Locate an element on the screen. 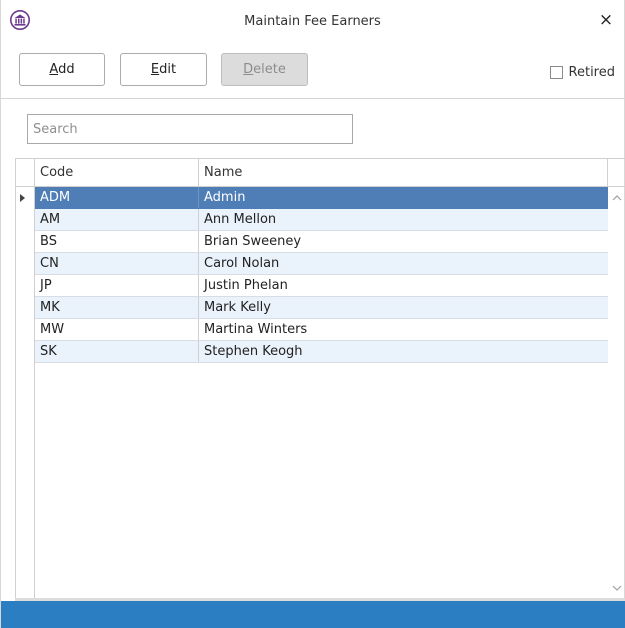 This screenshot has height=628, width=625. grid-header: Code Name is located at coordinates (320, 173).